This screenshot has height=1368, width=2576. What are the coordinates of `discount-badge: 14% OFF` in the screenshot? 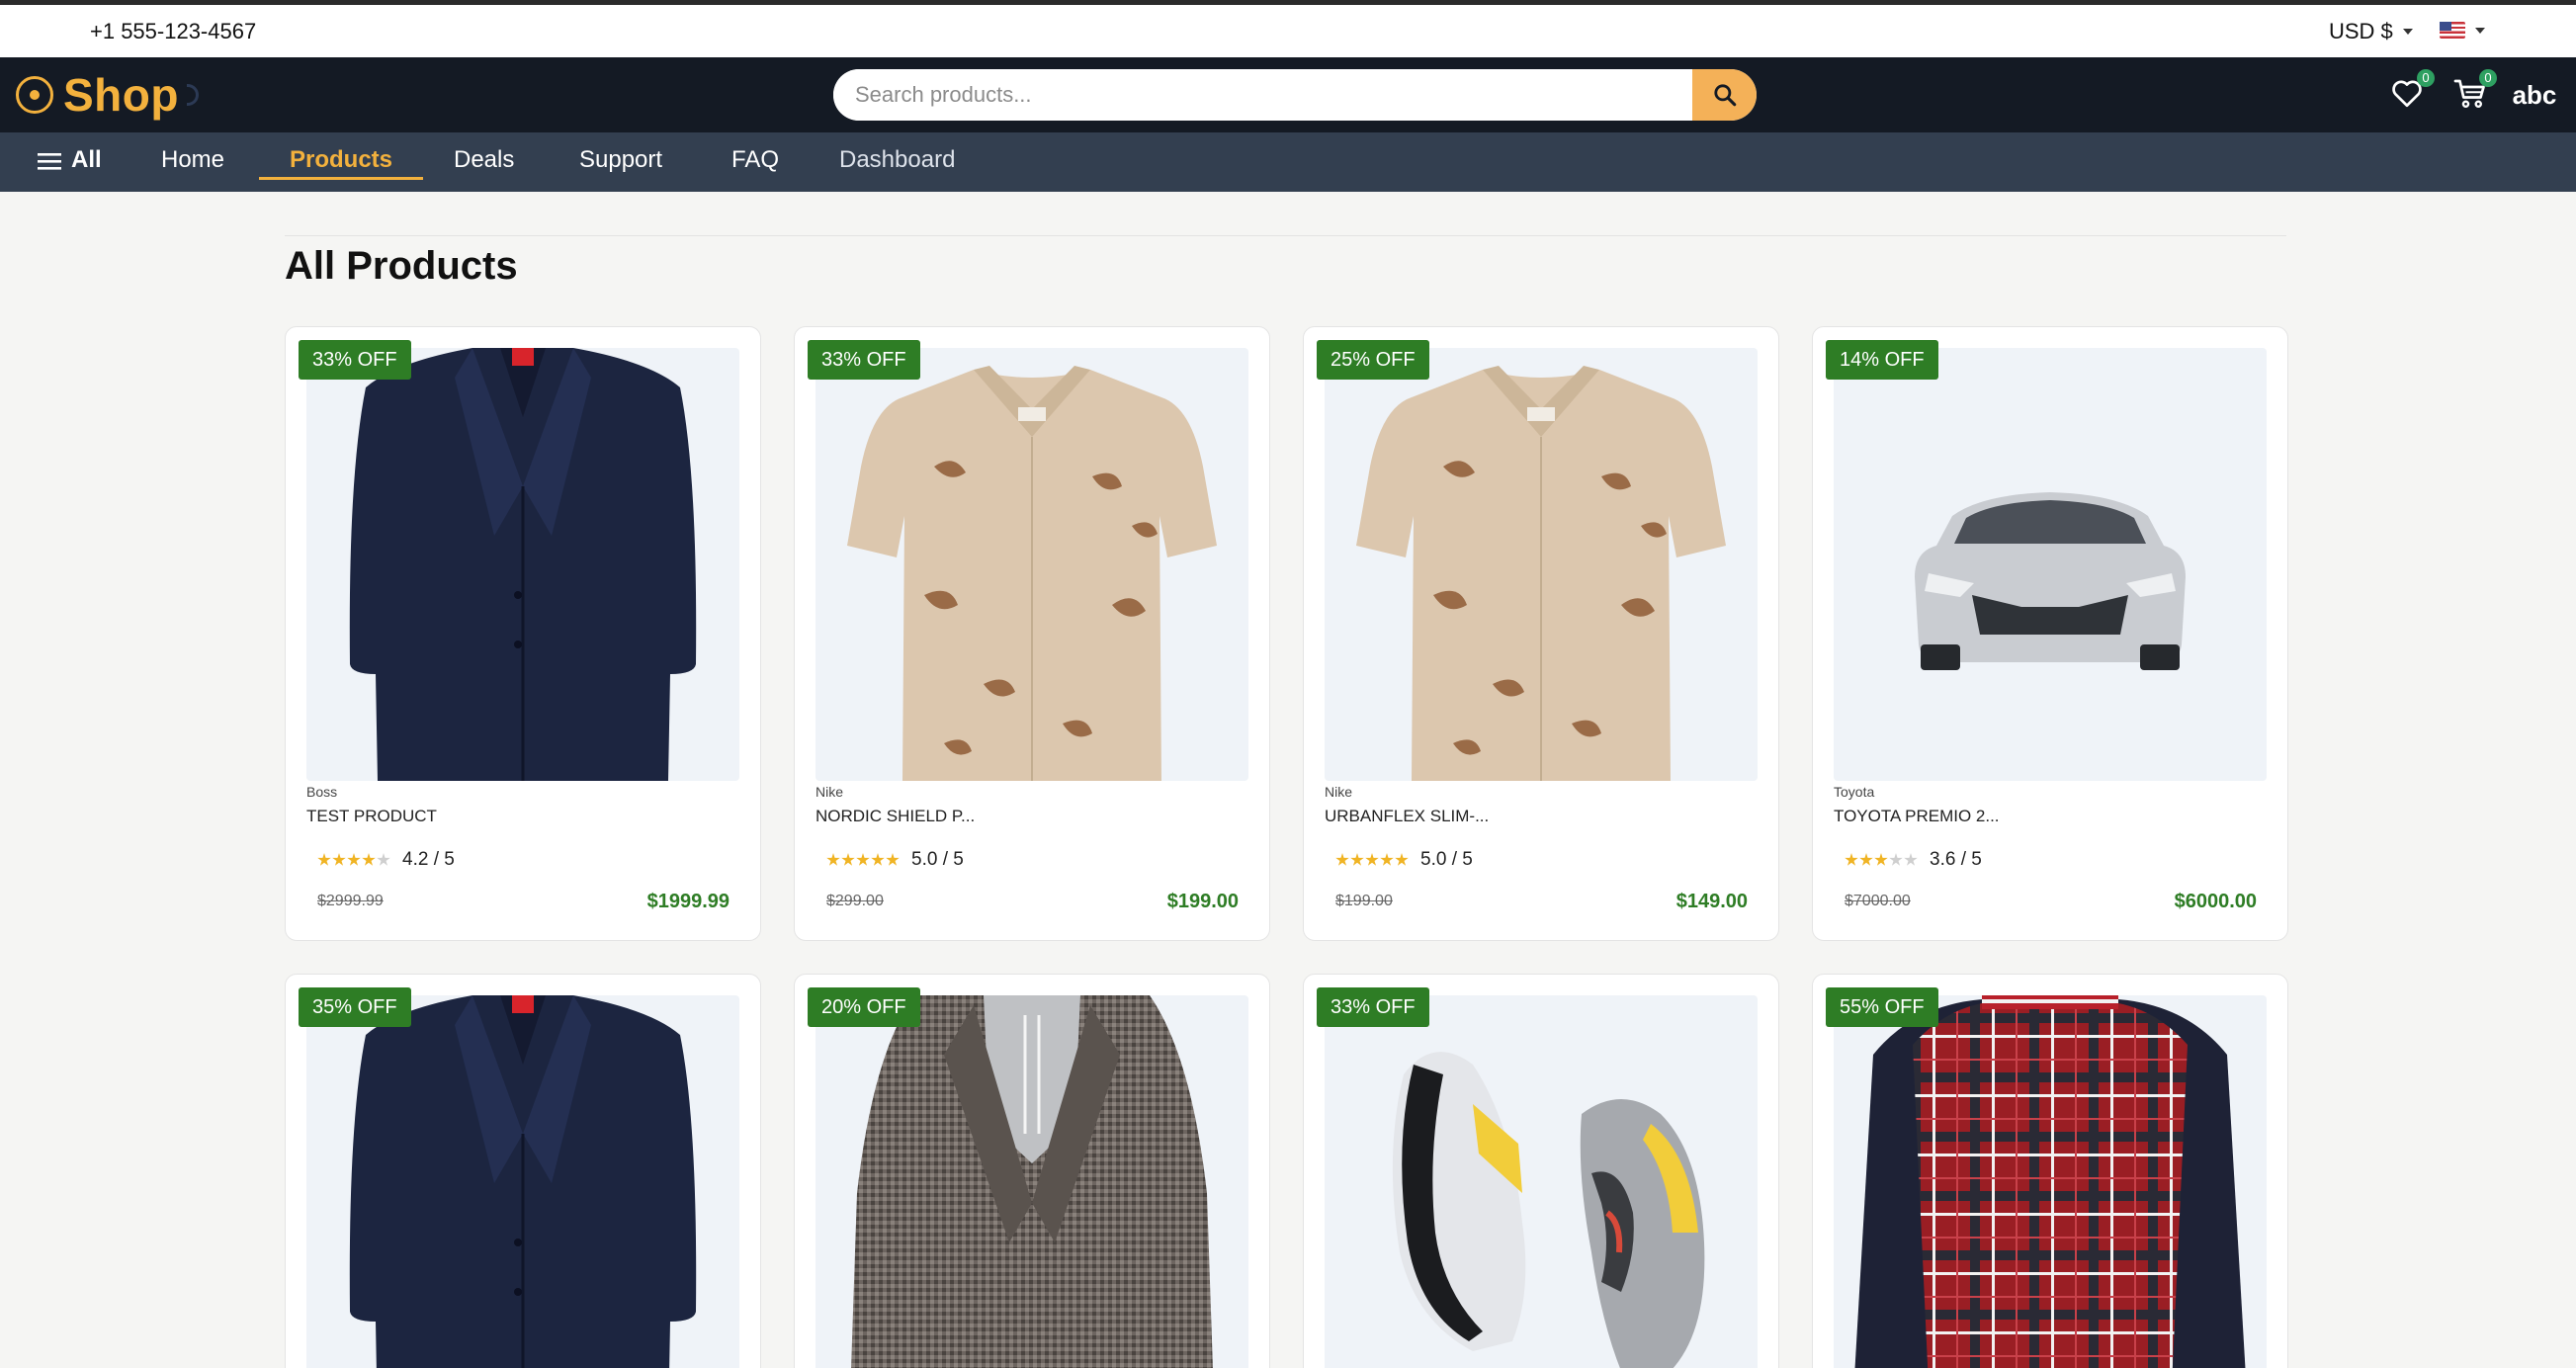 It's located at (1882, 360).